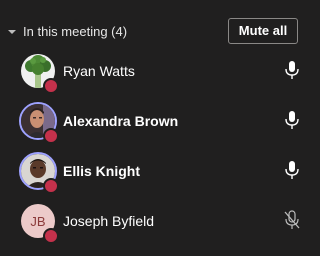 The image size is (320, 256). I want to click on mute-all-button: Mute all, so click(263, 31).